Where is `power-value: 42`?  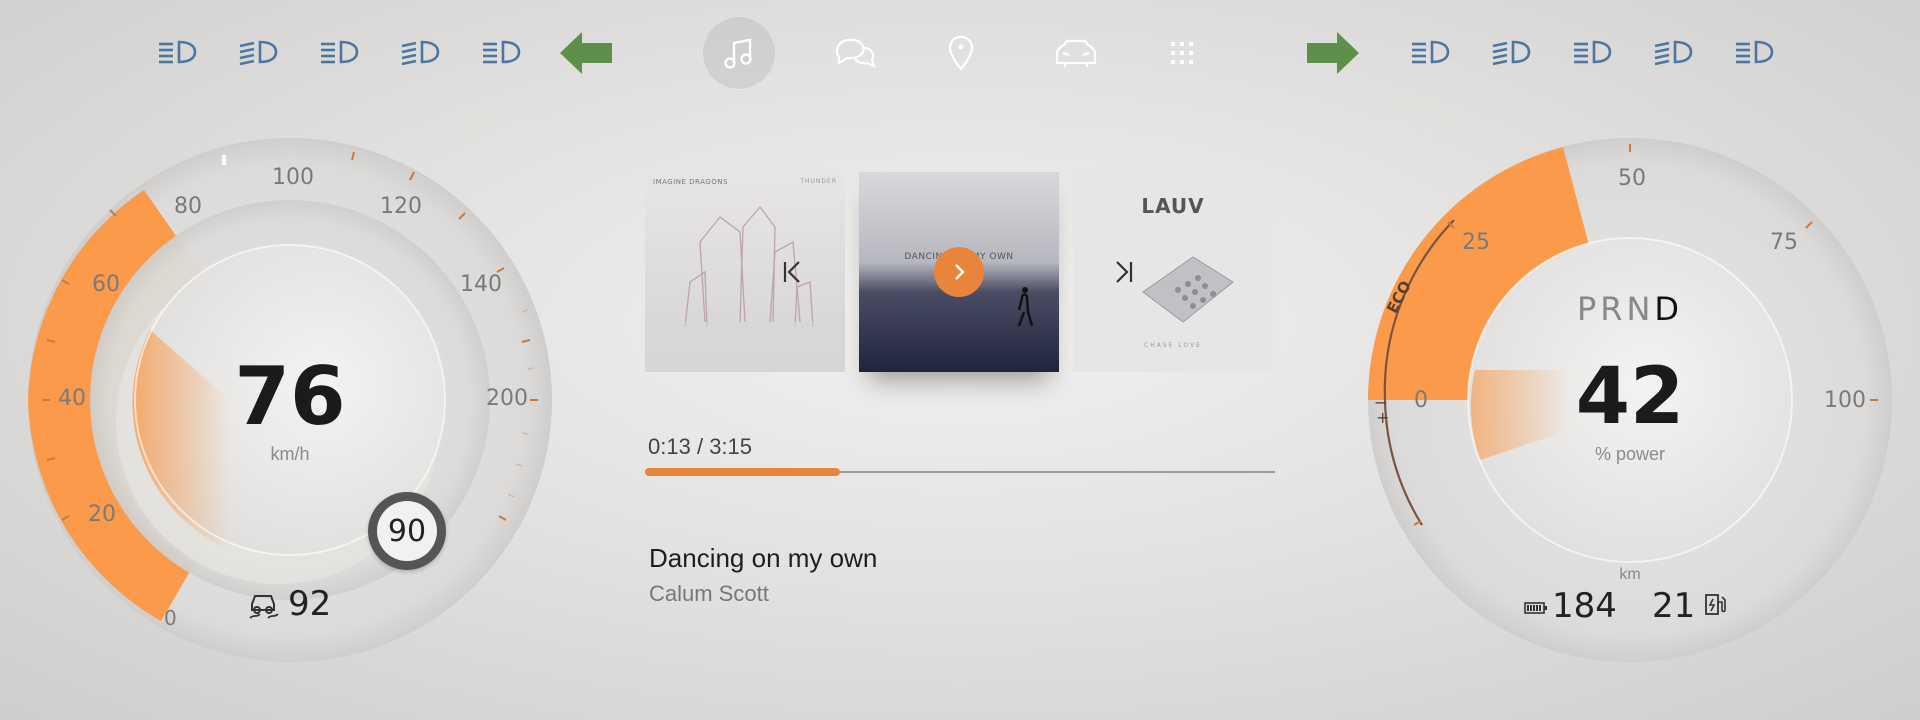 power-value: 42 is located at coordinates (1630, 397).